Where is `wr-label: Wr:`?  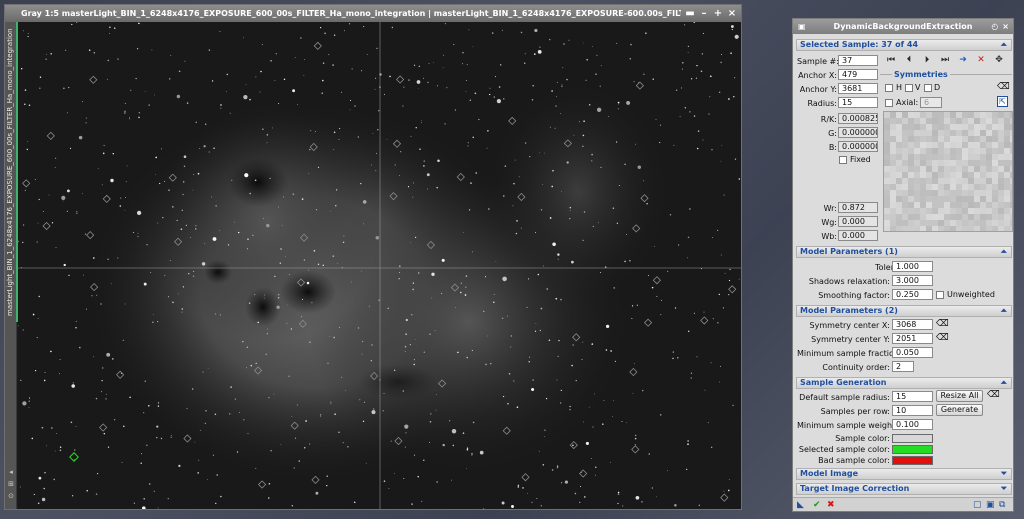
wr-label: Wr: is located at coordinates (830, 208).